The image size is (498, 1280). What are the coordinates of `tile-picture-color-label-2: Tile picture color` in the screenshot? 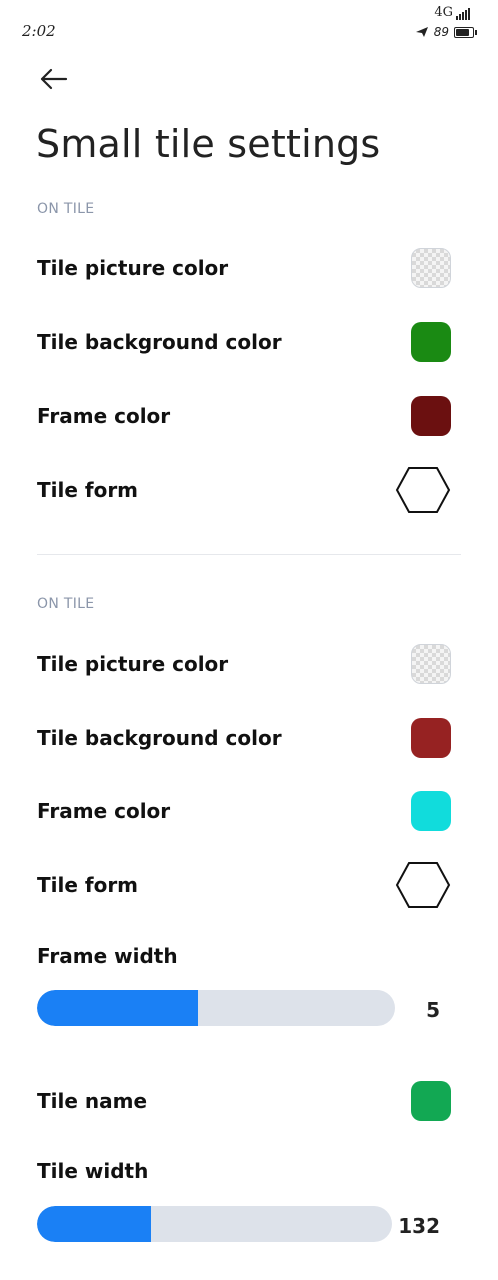 It's located at (133, 664).